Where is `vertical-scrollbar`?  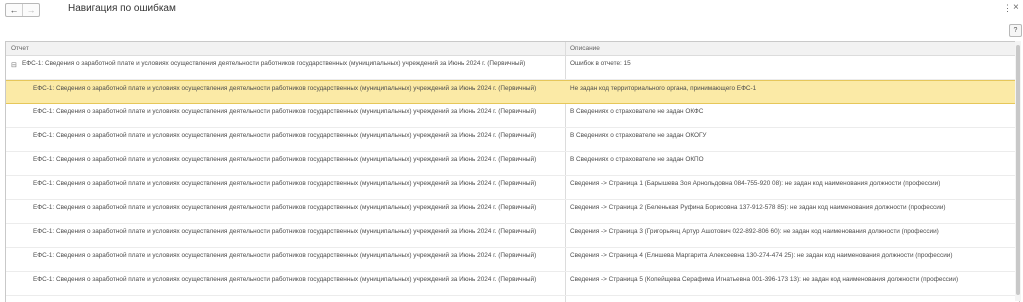 vertical-scrollbar is located at coordinates (1018, 171).